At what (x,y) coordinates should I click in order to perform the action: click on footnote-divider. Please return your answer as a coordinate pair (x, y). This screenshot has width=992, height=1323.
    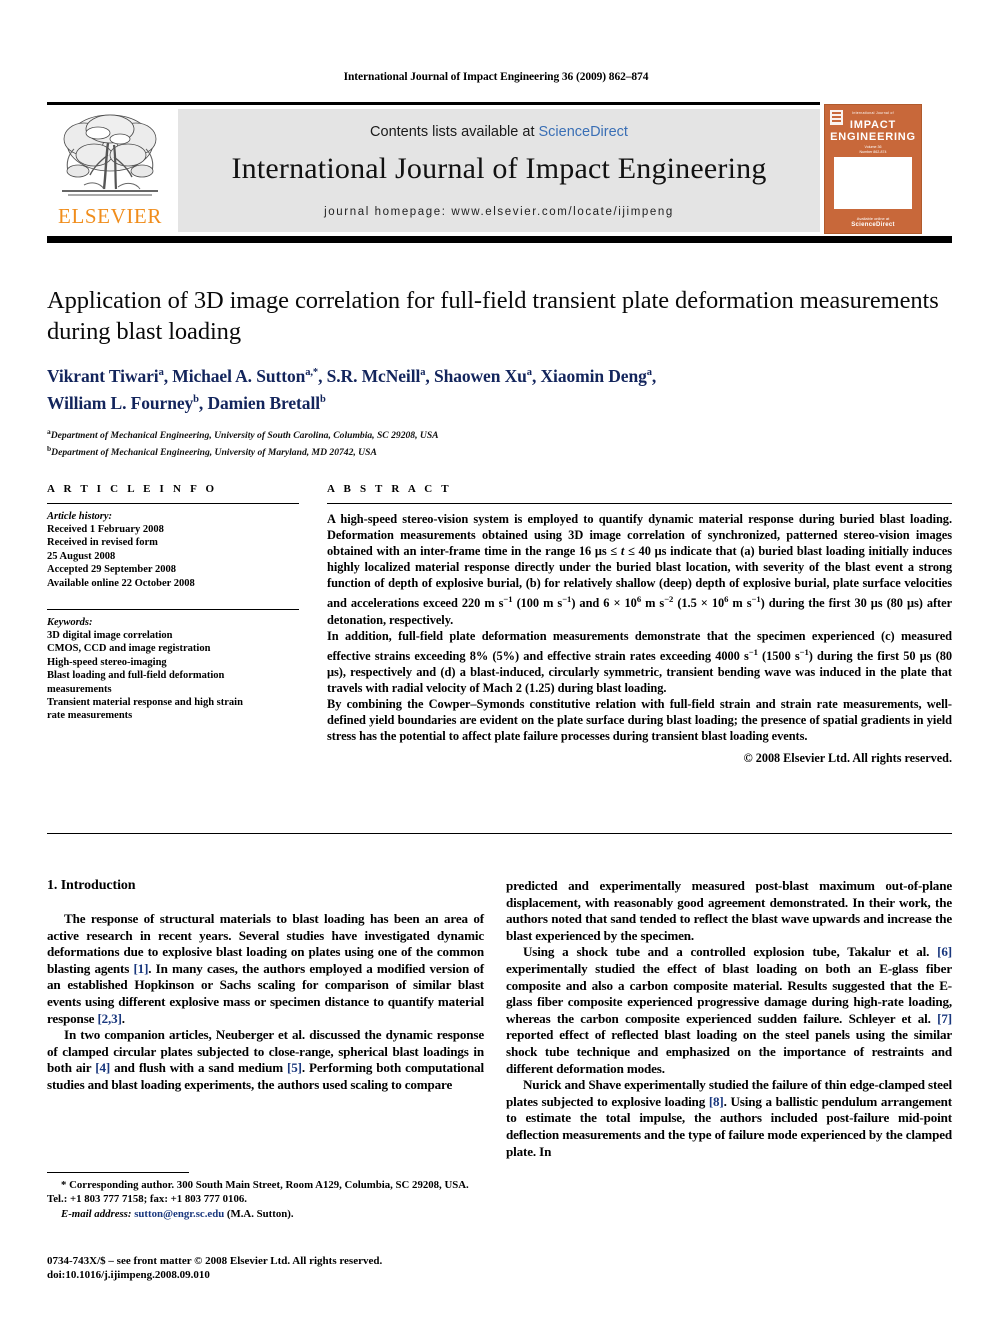
    Looking at the image, I should click on (118, 1172).